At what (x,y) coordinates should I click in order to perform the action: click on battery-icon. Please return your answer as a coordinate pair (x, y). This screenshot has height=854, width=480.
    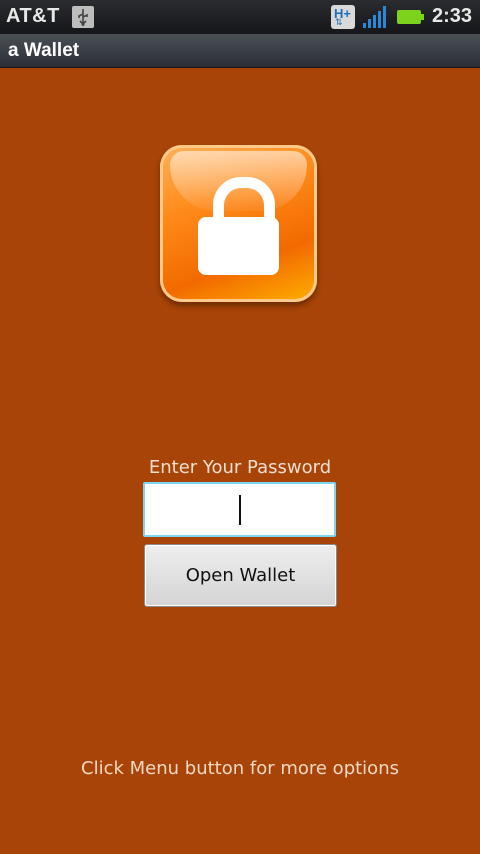
    Looking at the image, I should click on (410, 17).